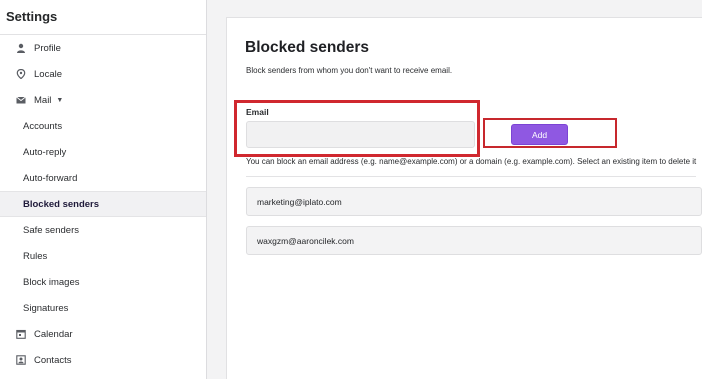 The height and width of the screenshot is (379, 702). I want to click on sidebar-item-accounts: Accounts, so click(103, 126).